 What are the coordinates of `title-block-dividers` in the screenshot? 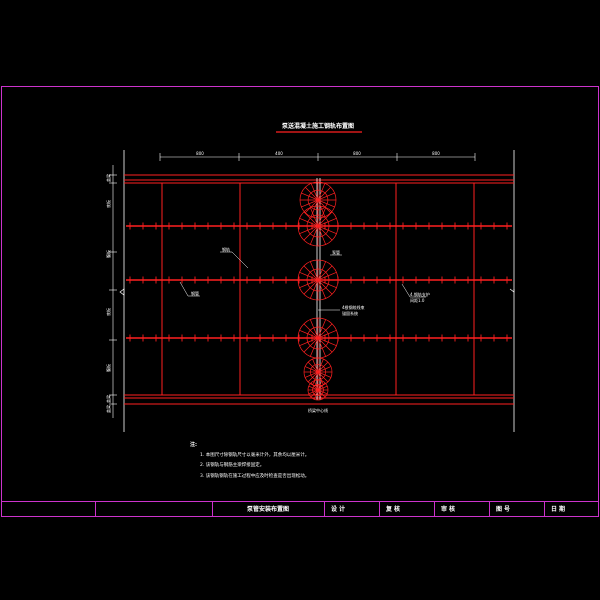 It's located at (320, 509).